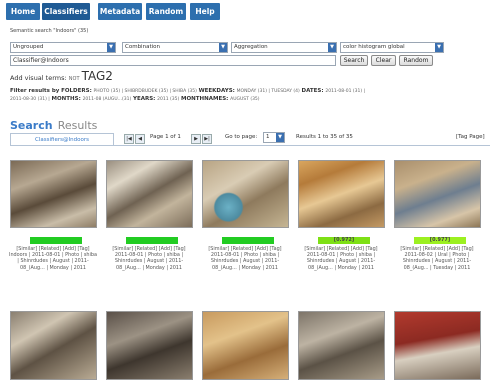 This screenshot has height=380, width=490. Describe the element at coordinates (470, 137) in the screenshot. I see `tag-page-link: [Tag Page]` at that location.